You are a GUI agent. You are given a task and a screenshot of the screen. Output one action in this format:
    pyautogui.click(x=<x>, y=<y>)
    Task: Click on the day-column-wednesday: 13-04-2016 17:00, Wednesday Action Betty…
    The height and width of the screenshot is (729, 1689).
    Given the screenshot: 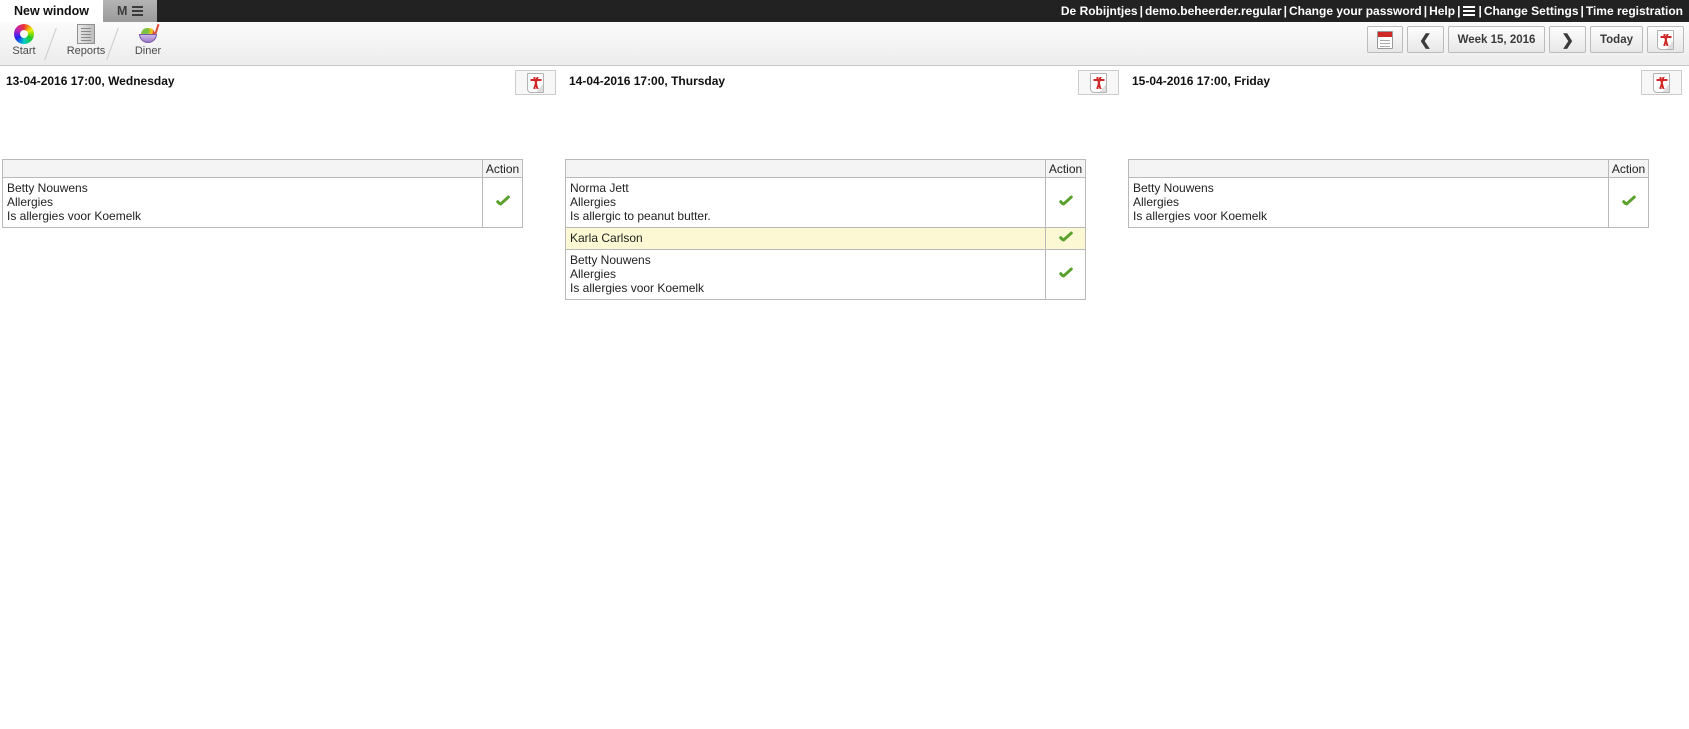 What is the action you would take?
    pyautogui.click(x=281, y=147)
    